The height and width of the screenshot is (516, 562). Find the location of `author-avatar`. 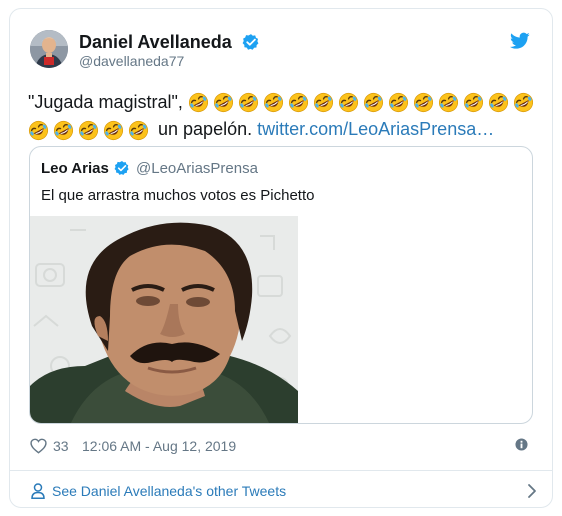

author-avatar is located at coordinates (49, 49).